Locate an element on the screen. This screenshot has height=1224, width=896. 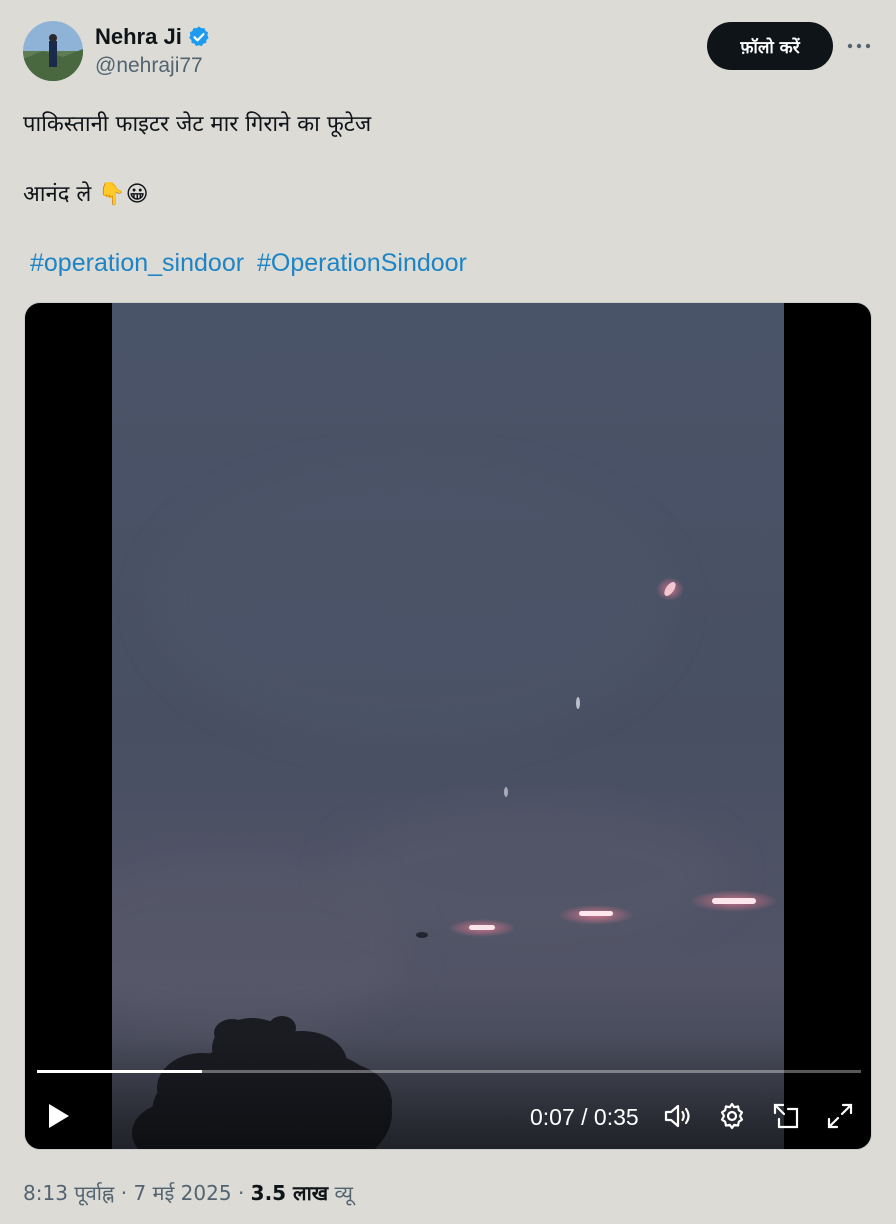
views-count: 3.5 लाख is located at coordinates (289, 1193).